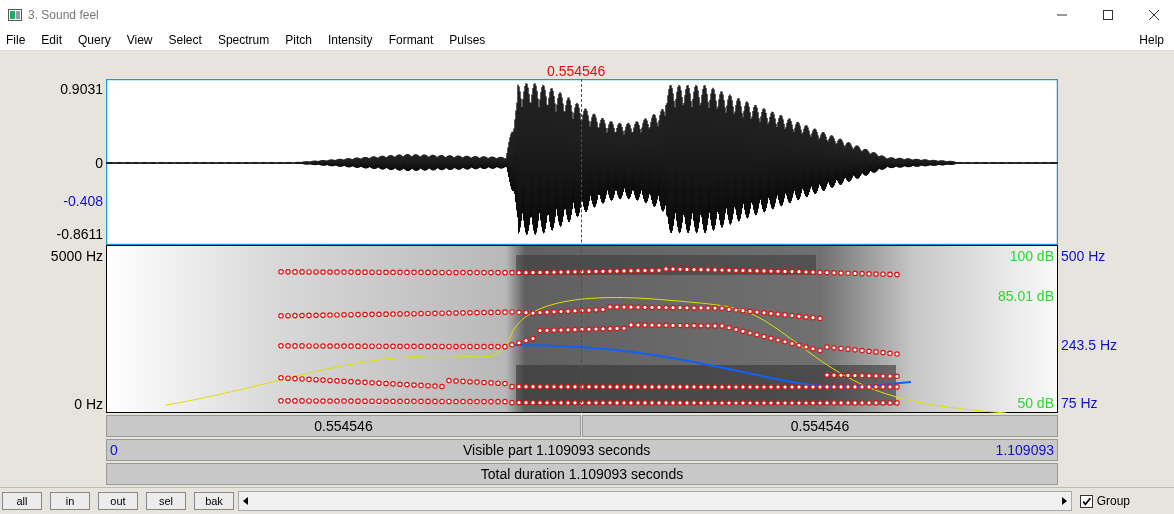 This screenshot has width=1174, height=514. What do you see at coordinates (1024, 450) in the screenshot?
I see `time-end: 1.109093` at bounding box center [1024, 450].